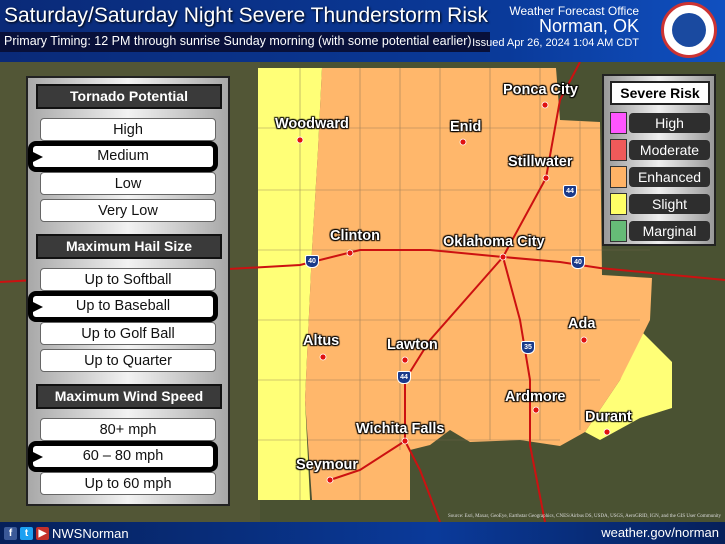  Describe the element at coordinates (42, 533) in the screenshot. I see `youtube-icon: ▶` at that location.